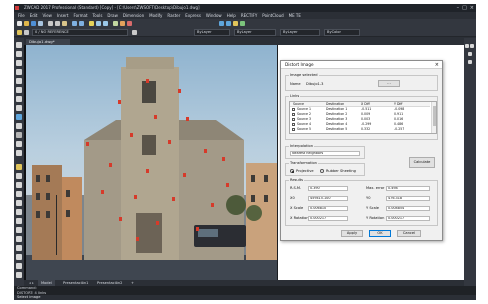 The width and height of the screenshot is (488, 304). Describe the element at coordinates (249, 15) in the screenshot. I see `menu-rectify: RECTIFY` at that location.